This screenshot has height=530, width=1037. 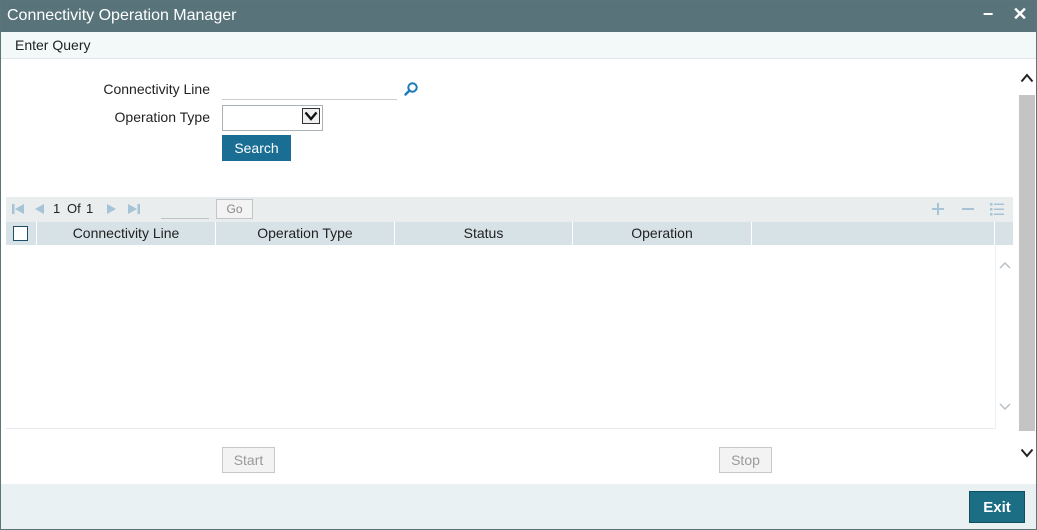 I want to click on select-all-checkbox, so click(x=20, y=233).